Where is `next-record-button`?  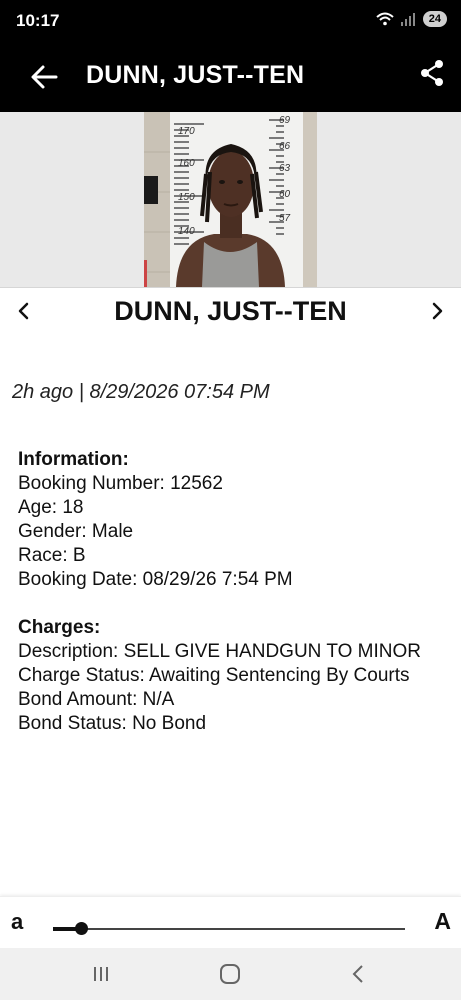
next-record-button is located at coordinates (437, 311).